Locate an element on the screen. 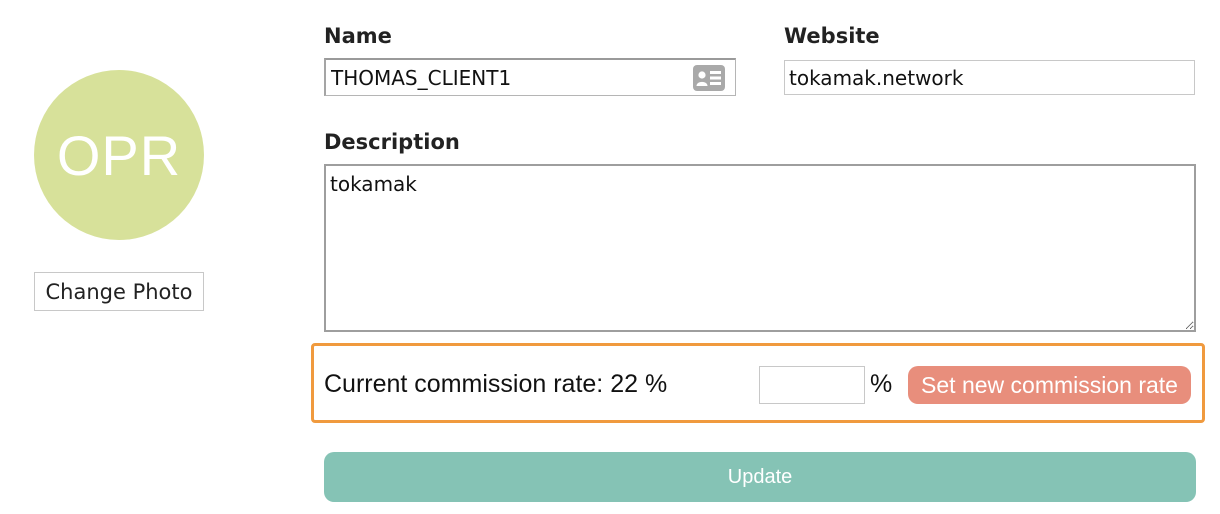  name-input is located at coordinates (506, 77).